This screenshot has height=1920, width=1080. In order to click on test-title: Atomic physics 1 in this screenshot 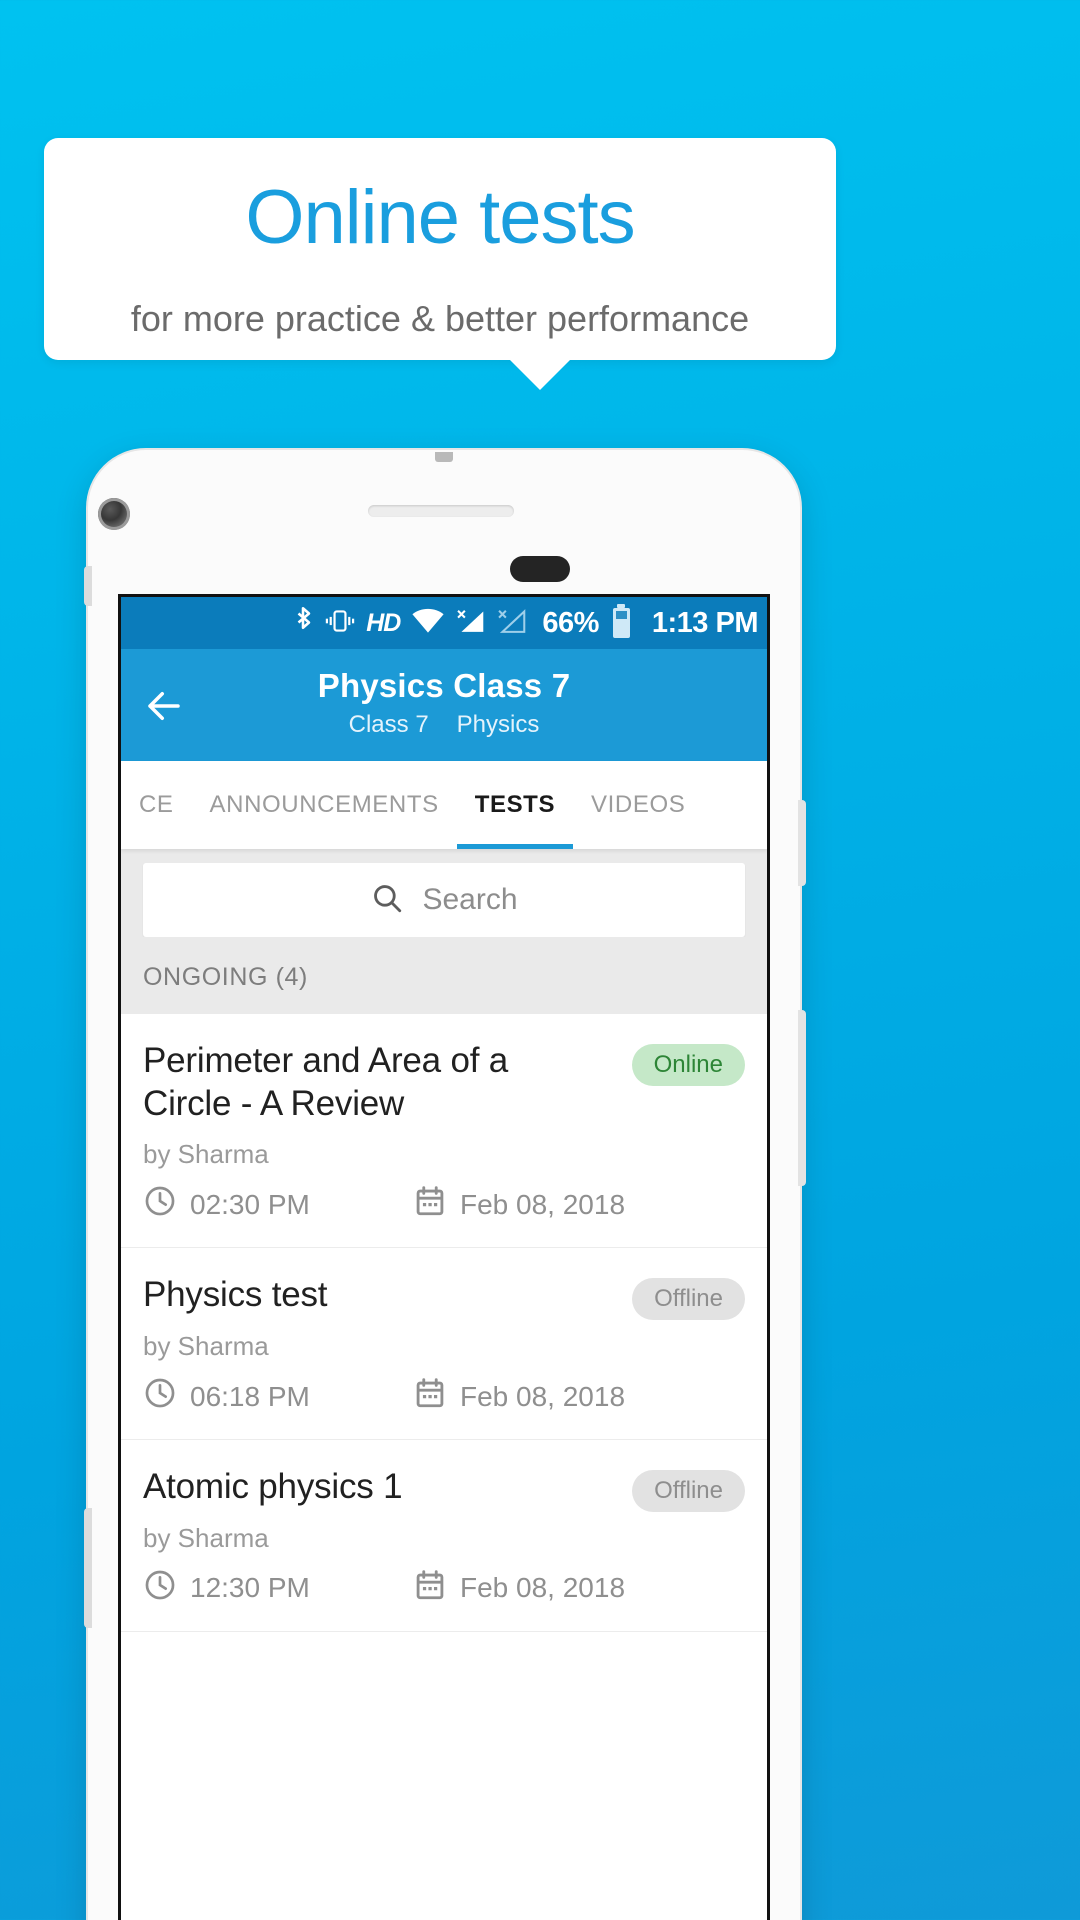, I will do `click(273, 1487)`.